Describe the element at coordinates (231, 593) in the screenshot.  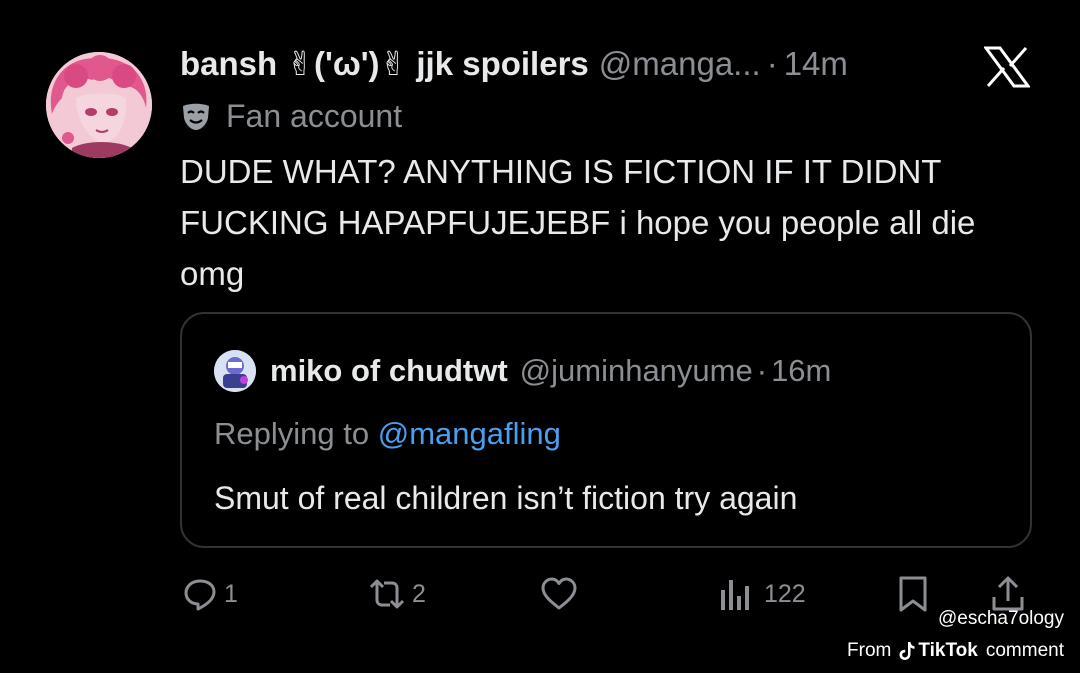
I see `reply-count: 1` at that location.